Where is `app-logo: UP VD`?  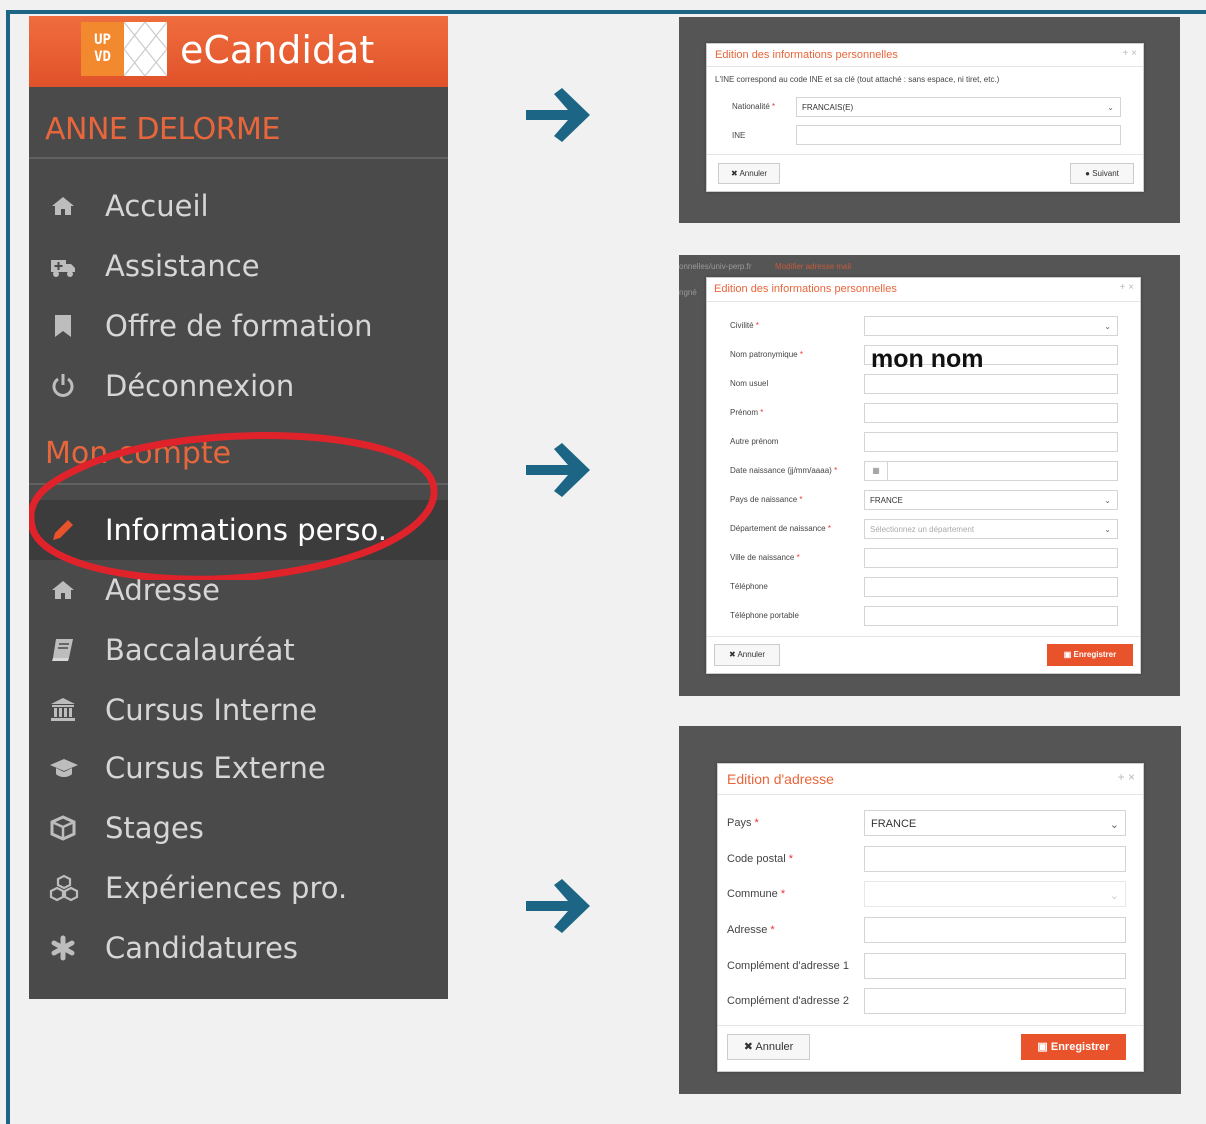 app-logo: UP VD is located at coordinates (124, 49).